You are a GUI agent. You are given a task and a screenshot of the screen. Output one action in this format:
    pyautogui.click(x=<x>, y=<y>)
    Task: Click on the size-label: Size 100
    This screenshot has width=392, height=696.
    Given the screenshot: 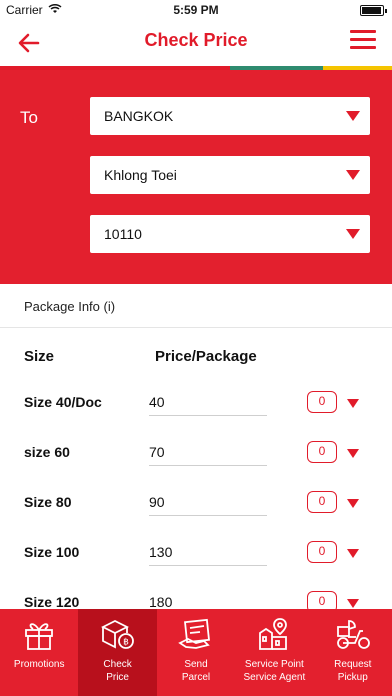 What is the action you would take?
    pyautogui.click(x=52, y=552)
    